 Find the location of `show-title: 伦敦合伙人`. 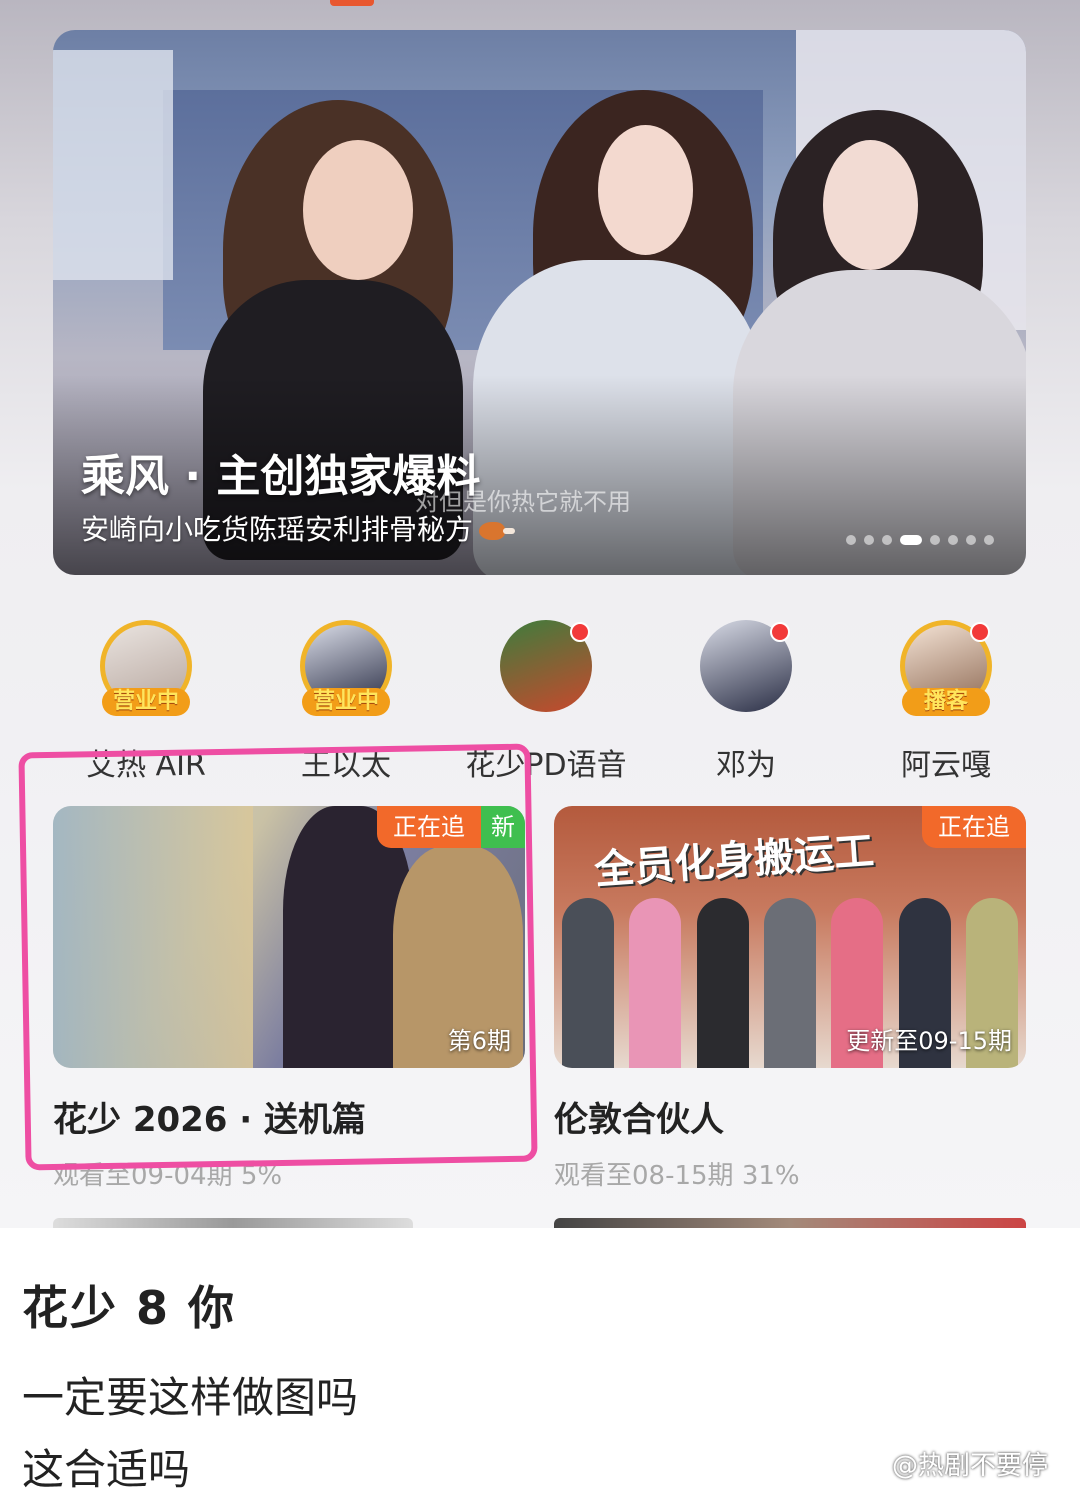

show-title: 伦敦合伙人 is located at coordinates (639, 1120).